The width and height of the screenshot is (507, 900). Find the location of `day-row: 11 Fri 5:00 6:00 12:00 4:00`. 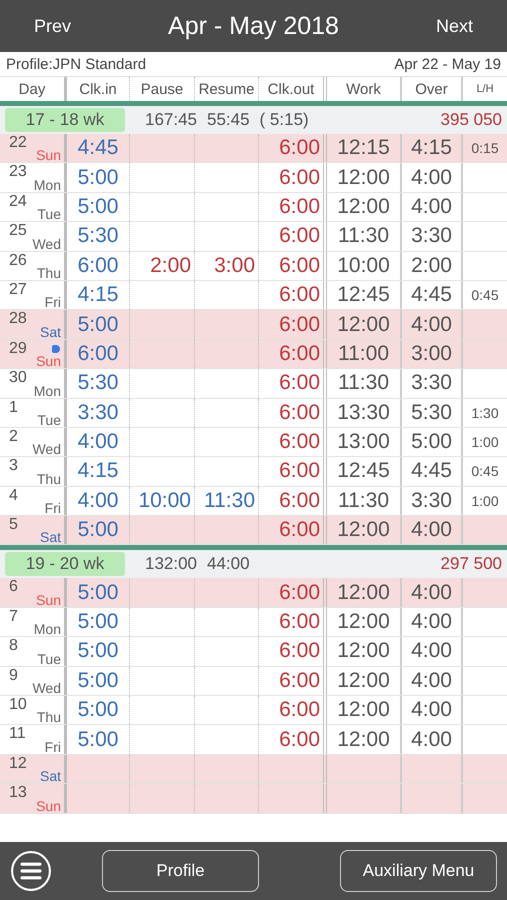

day-row: 11 Fri 5:00 6:00 12:00 4:00 is located at coordinates (253, 740).